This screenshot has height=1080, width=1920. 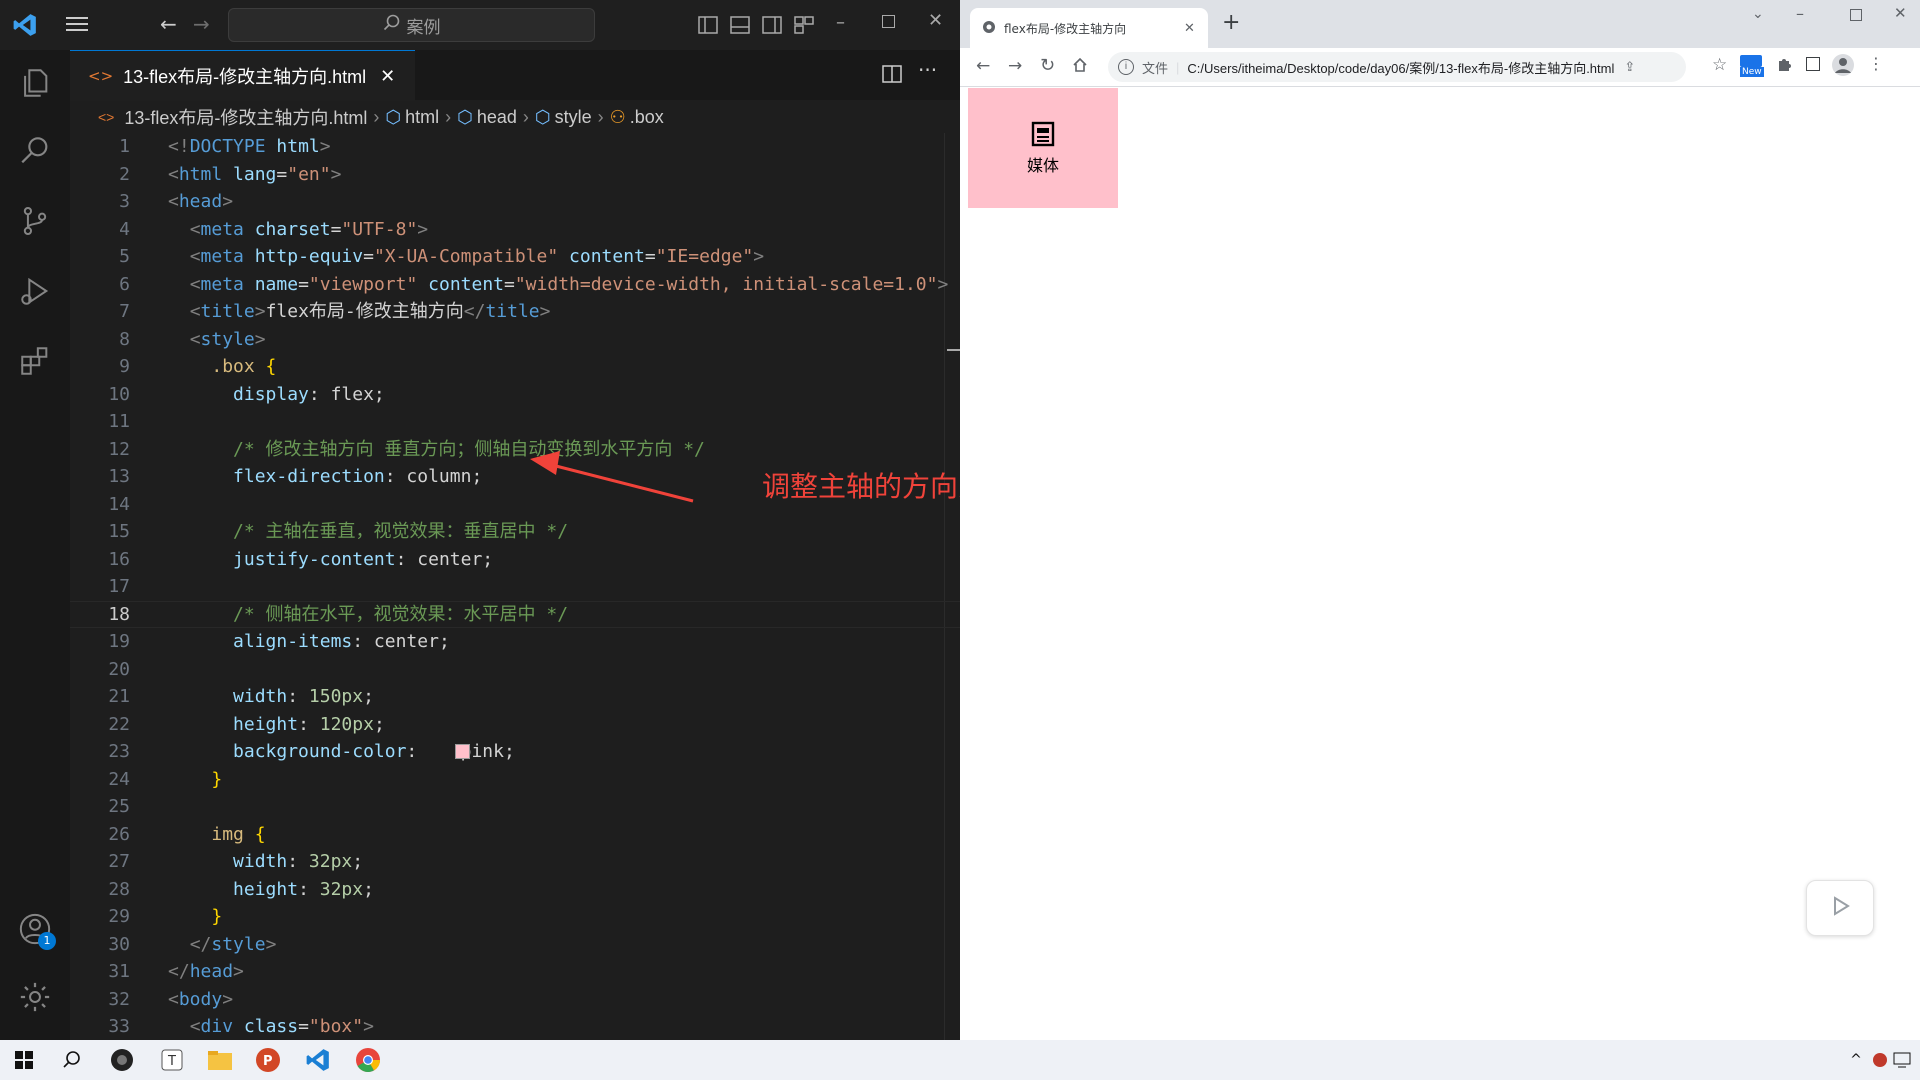 I want to click on powerpoint-icon: P, so click(x=268, y=1060).